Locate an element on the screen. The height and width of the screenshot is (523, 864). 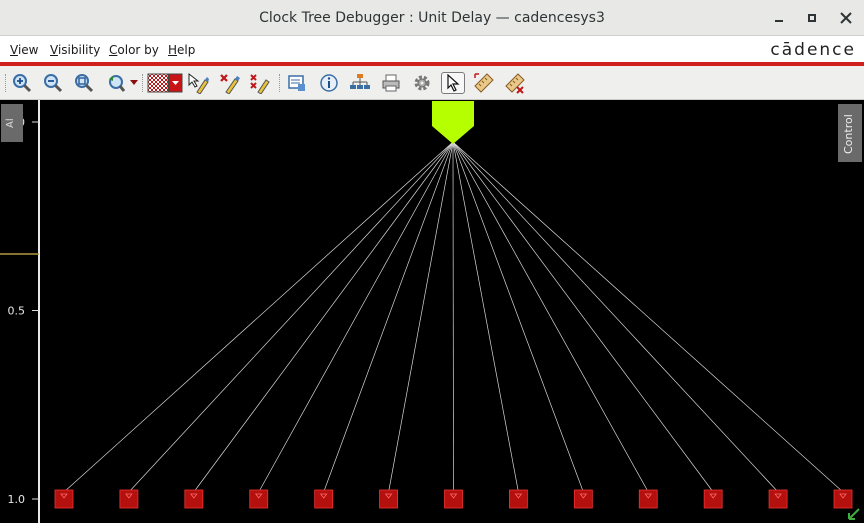
menu-view-label: iew is located at coordinates (28, 50).